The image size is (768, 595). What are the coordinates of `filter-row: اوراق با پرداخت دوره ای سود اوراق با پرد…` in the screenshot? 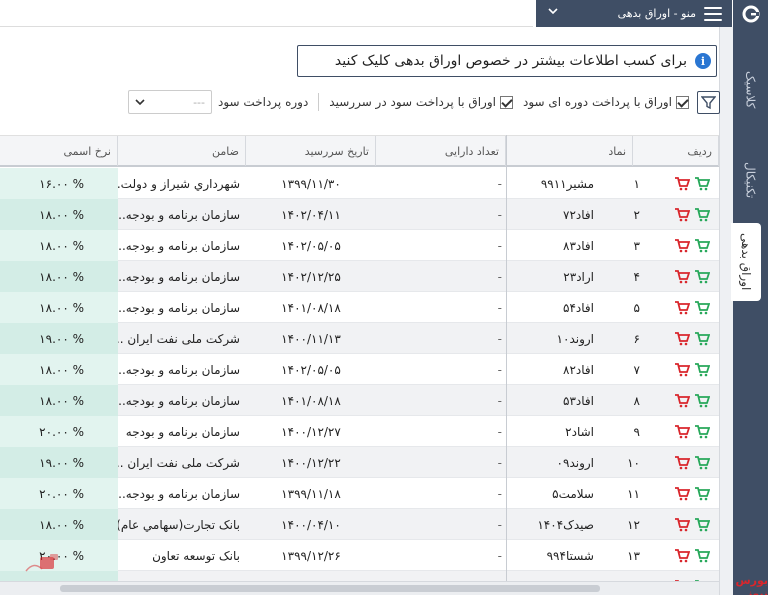 It's located at (415, 102).